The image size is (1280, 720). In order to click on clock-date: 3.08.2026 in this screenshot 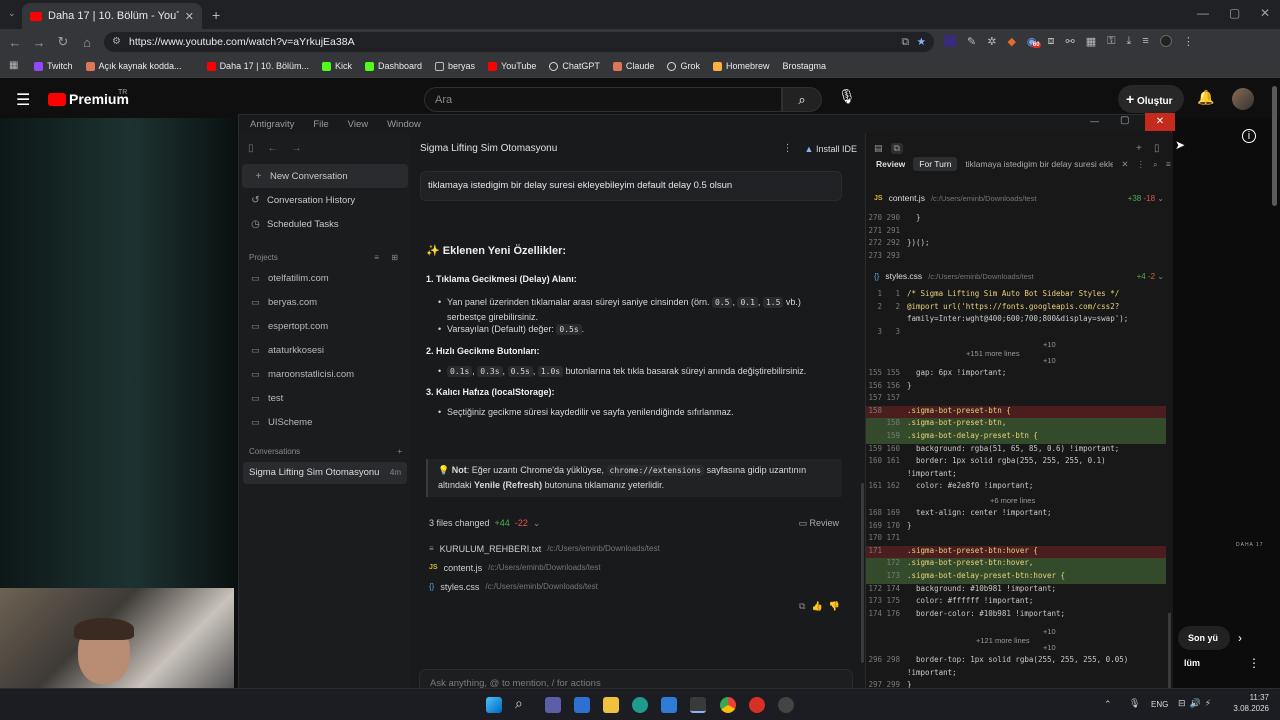, I will do `click(1244, 708)`.